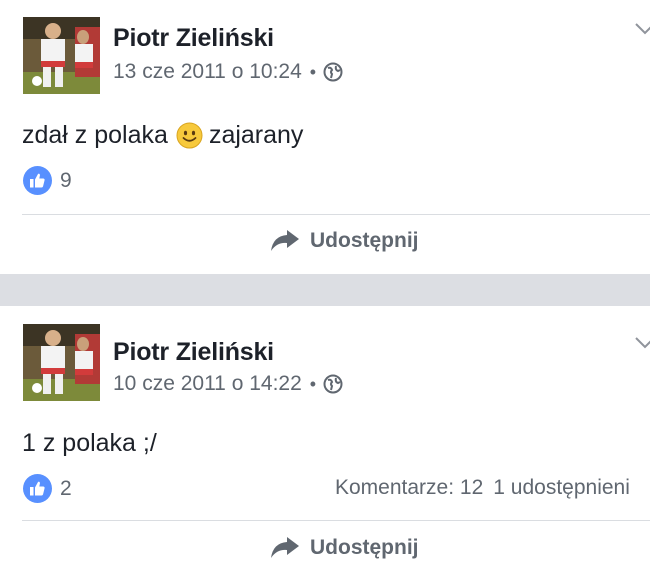 This screenshot has width=650, height=571. I want to click on smile-emoji-icon, so click(189, 135).